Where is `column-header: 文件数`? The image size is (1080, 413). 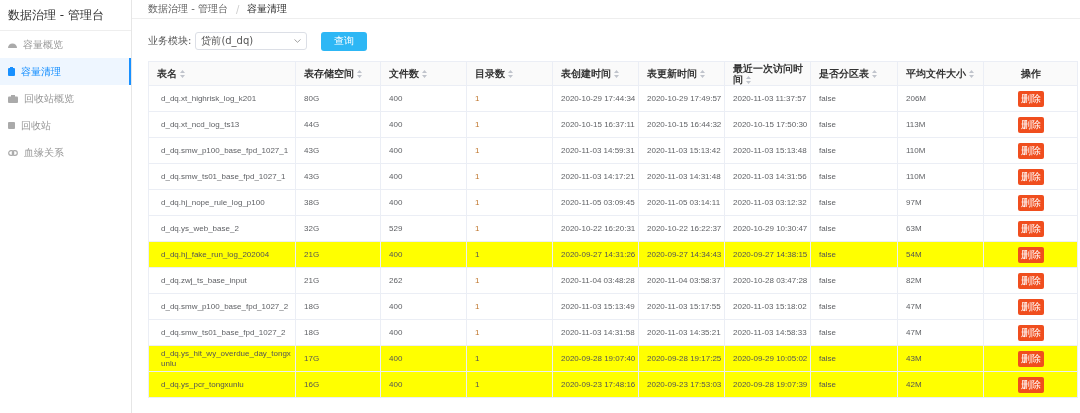
column-header: 文件数 is located at coordinates (423, 73).